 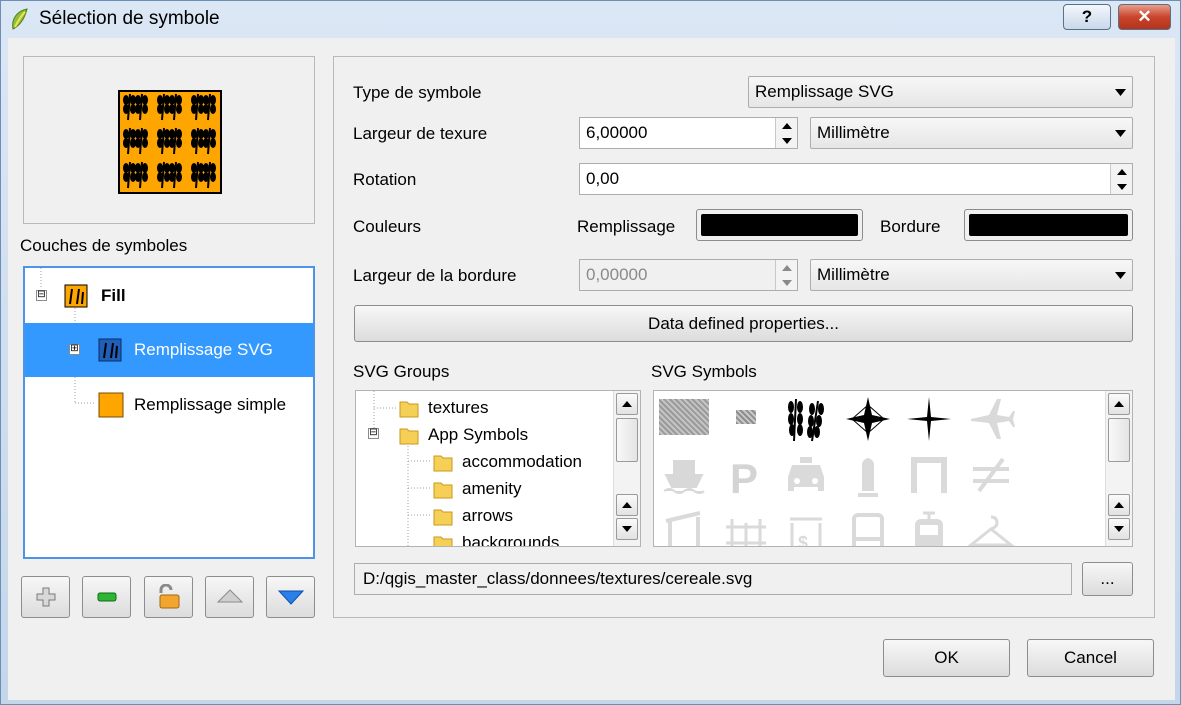 What do you see at coordinates (868, 475) in the screenshot?
I see `statue-icon` at bounding box center [868, 475].